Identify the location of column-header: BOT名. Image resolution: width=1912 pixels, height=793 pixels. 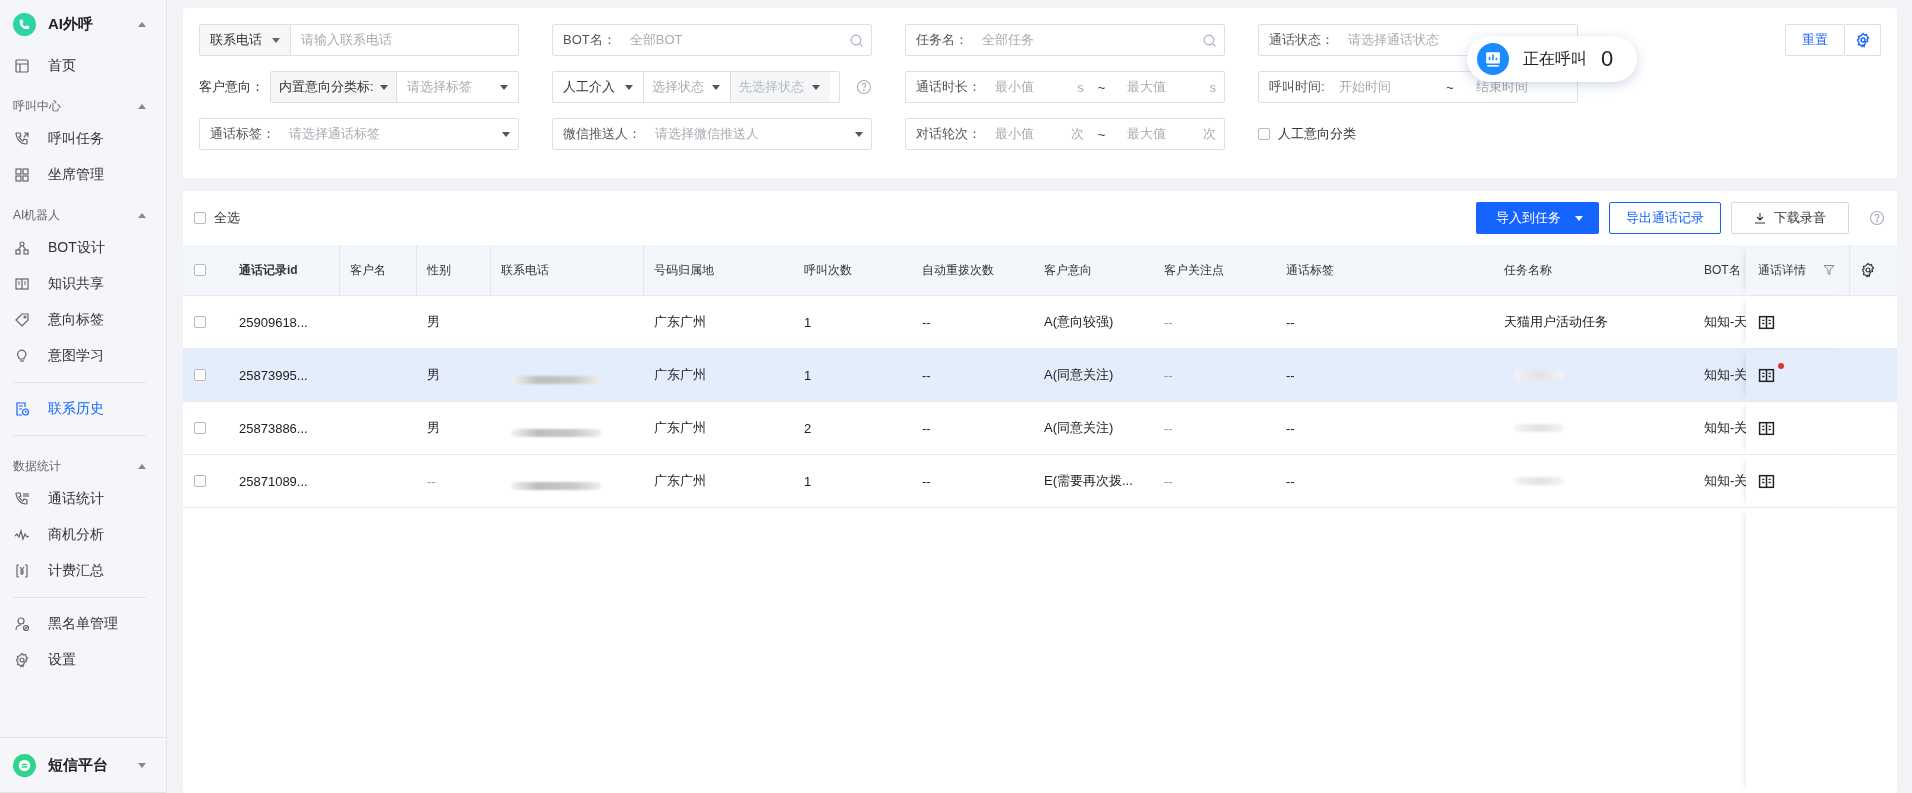
(1722, 270).